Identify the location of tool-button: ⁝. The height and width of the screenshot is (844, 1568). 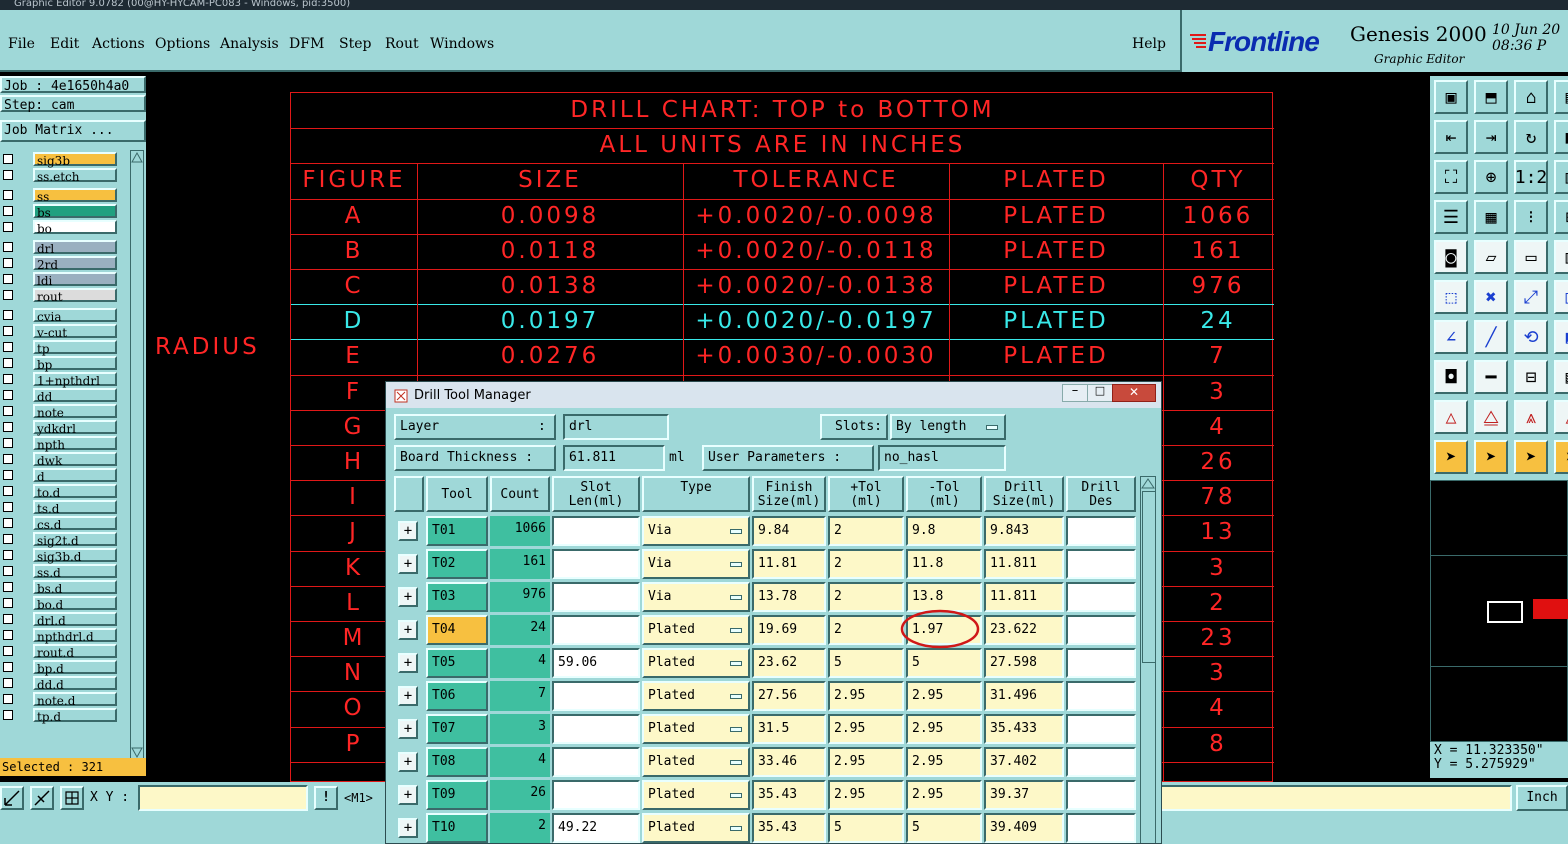
(1531, 217).